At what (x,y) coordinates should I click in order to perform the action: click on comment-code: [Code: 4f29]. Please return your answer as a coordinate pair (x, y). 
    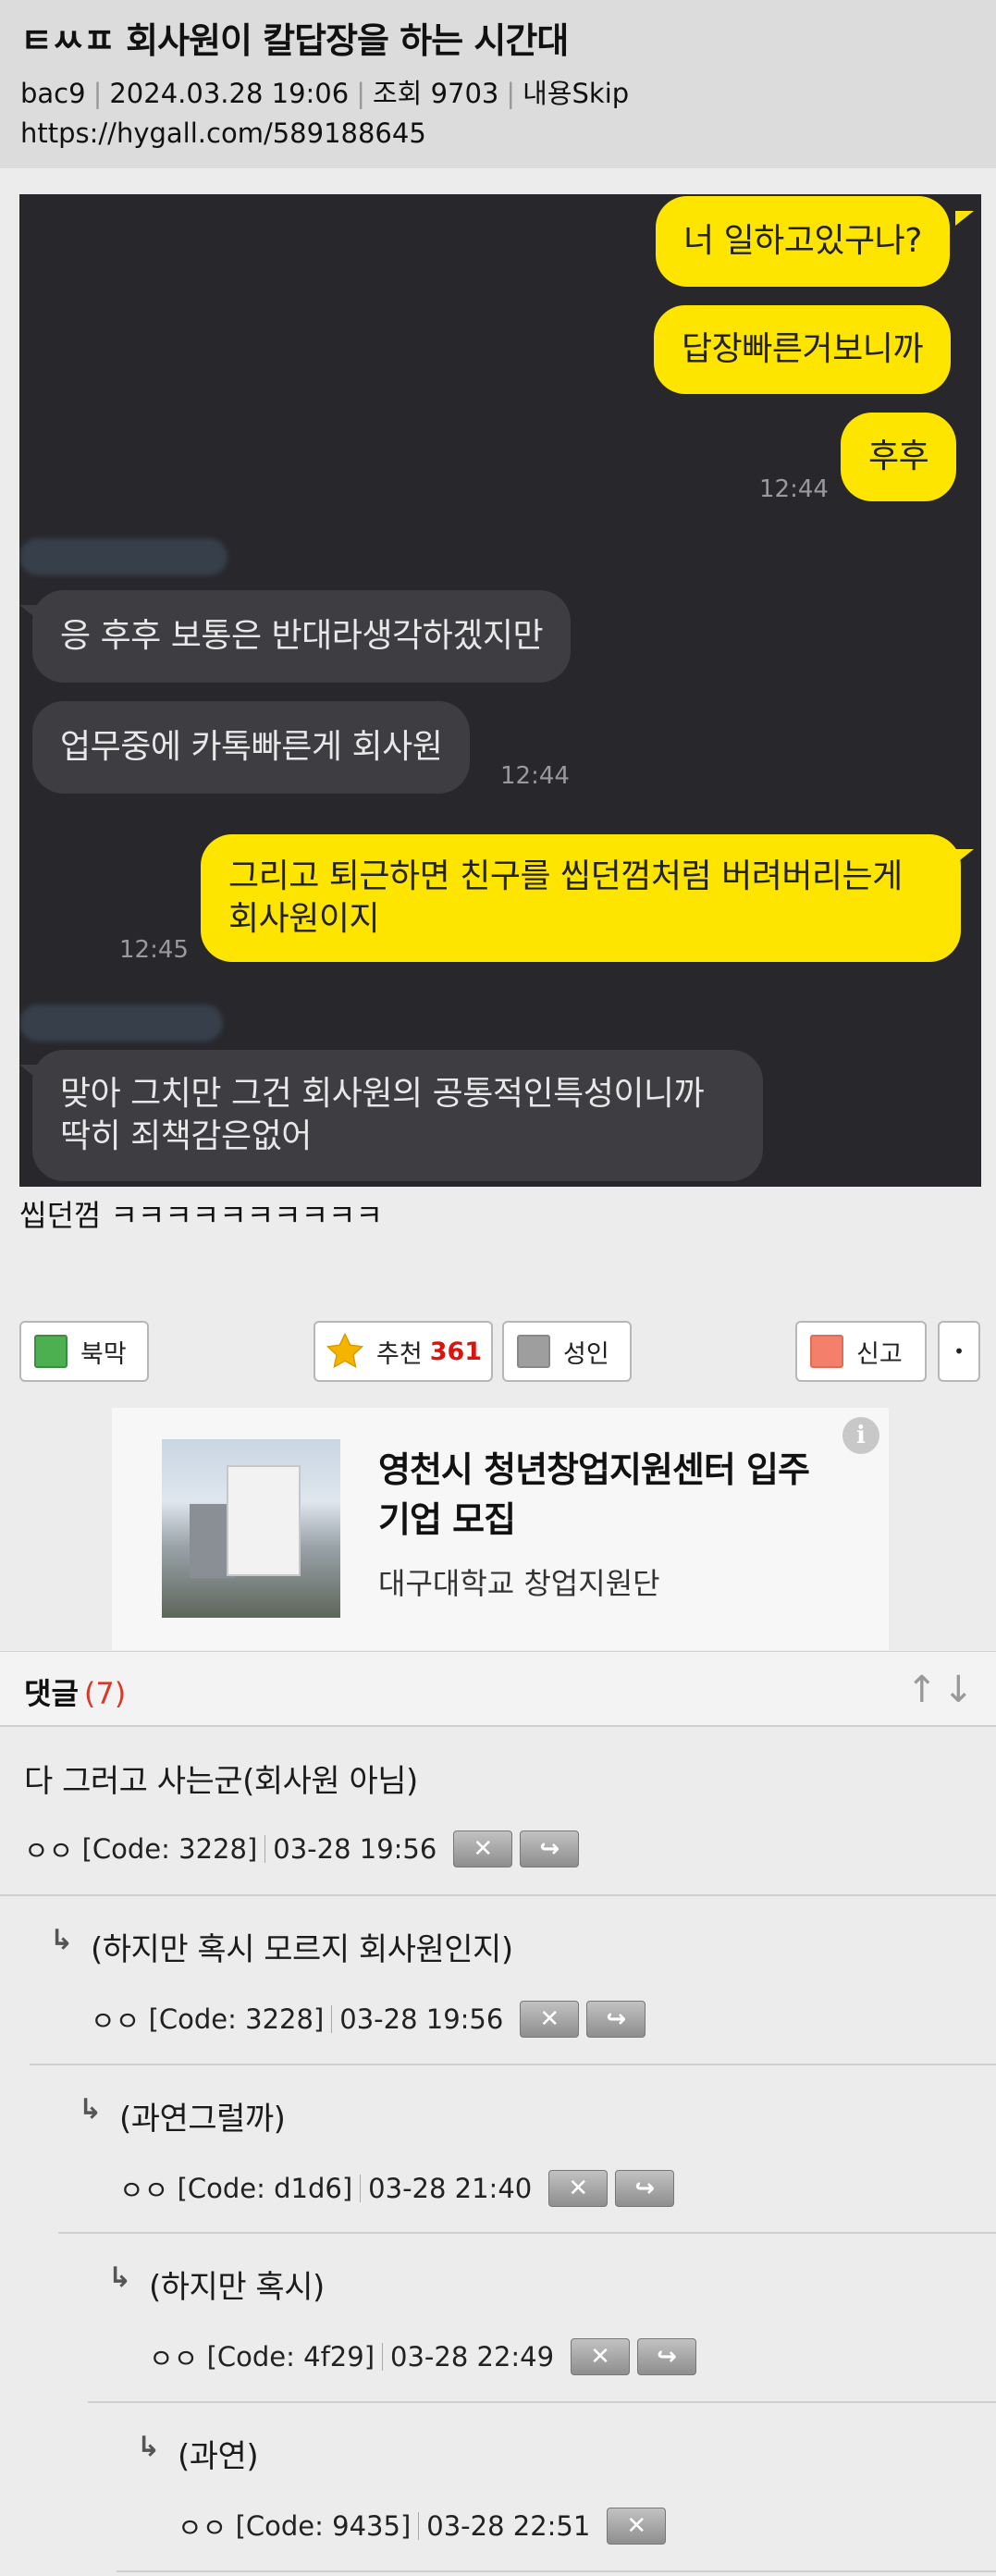
    Looking at the image, I should click on (290, 2357).